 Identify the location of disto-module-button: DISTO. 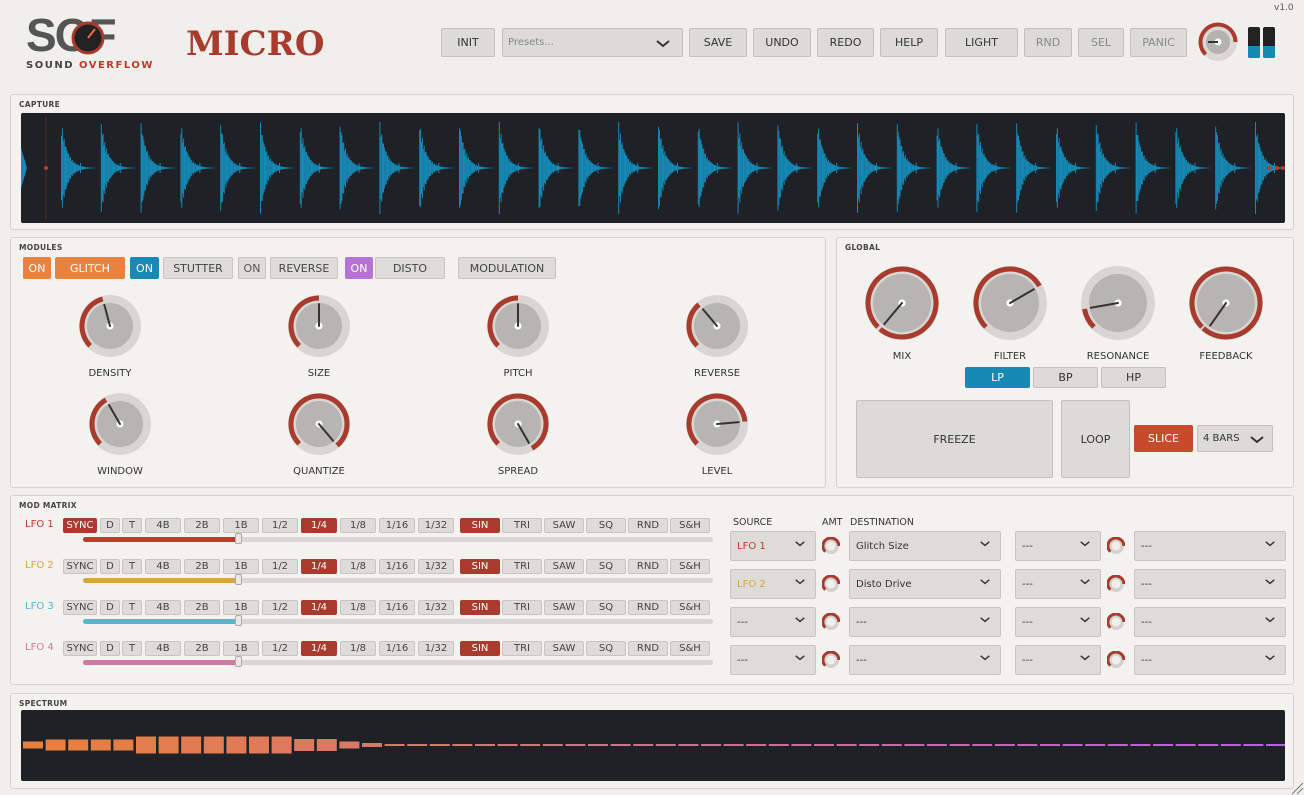
(410, 268).